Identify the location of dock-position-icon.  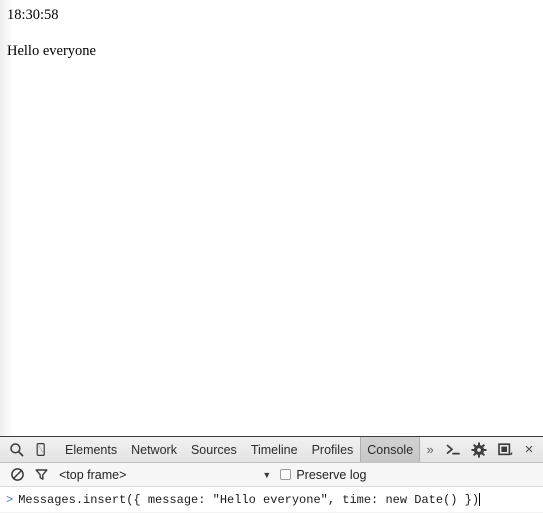
(505, 450).